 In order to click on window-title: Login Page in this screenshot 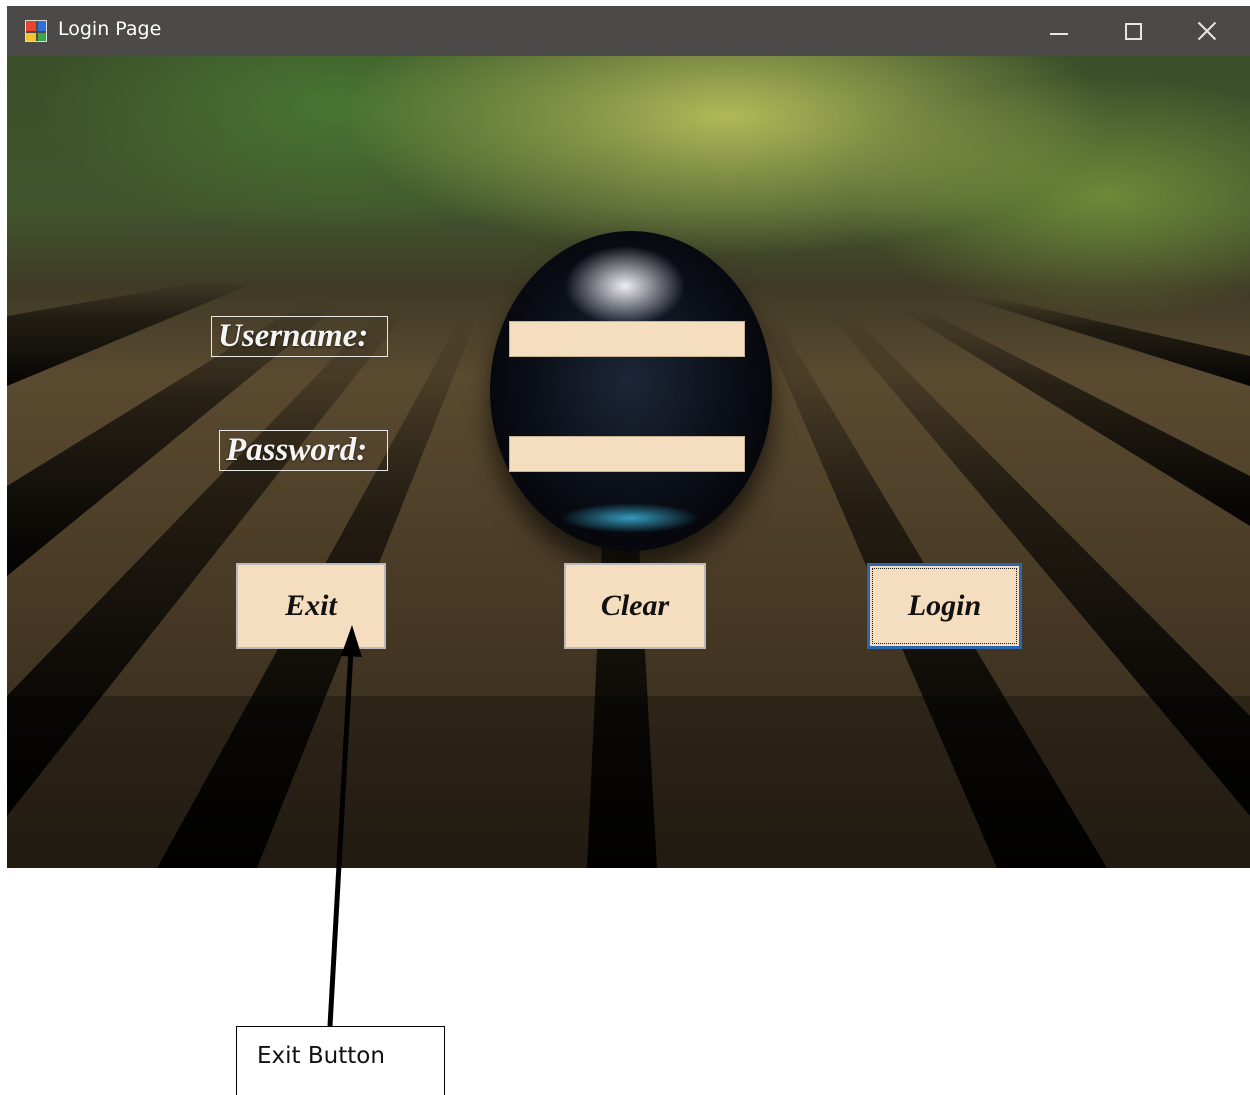, I will do `click(110, 29)`.